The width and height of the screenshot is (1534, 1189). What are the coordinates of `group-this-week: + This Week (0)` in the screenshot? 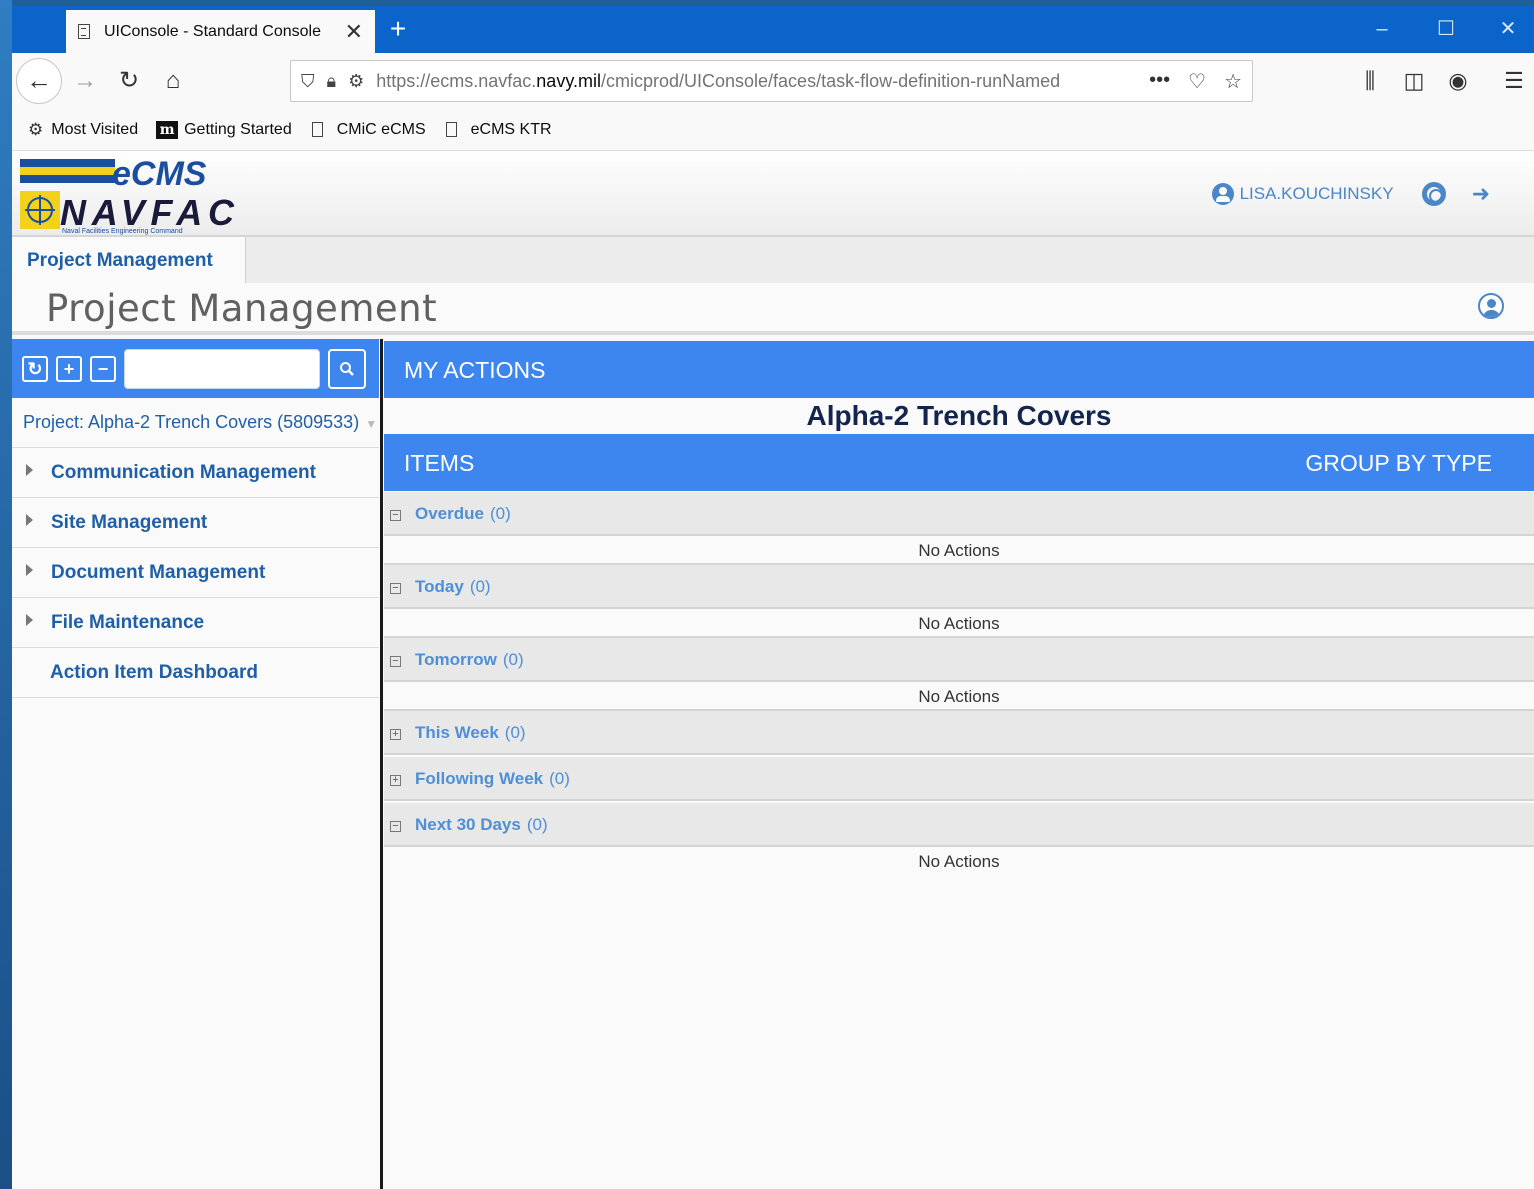 It's located at (959, 733).